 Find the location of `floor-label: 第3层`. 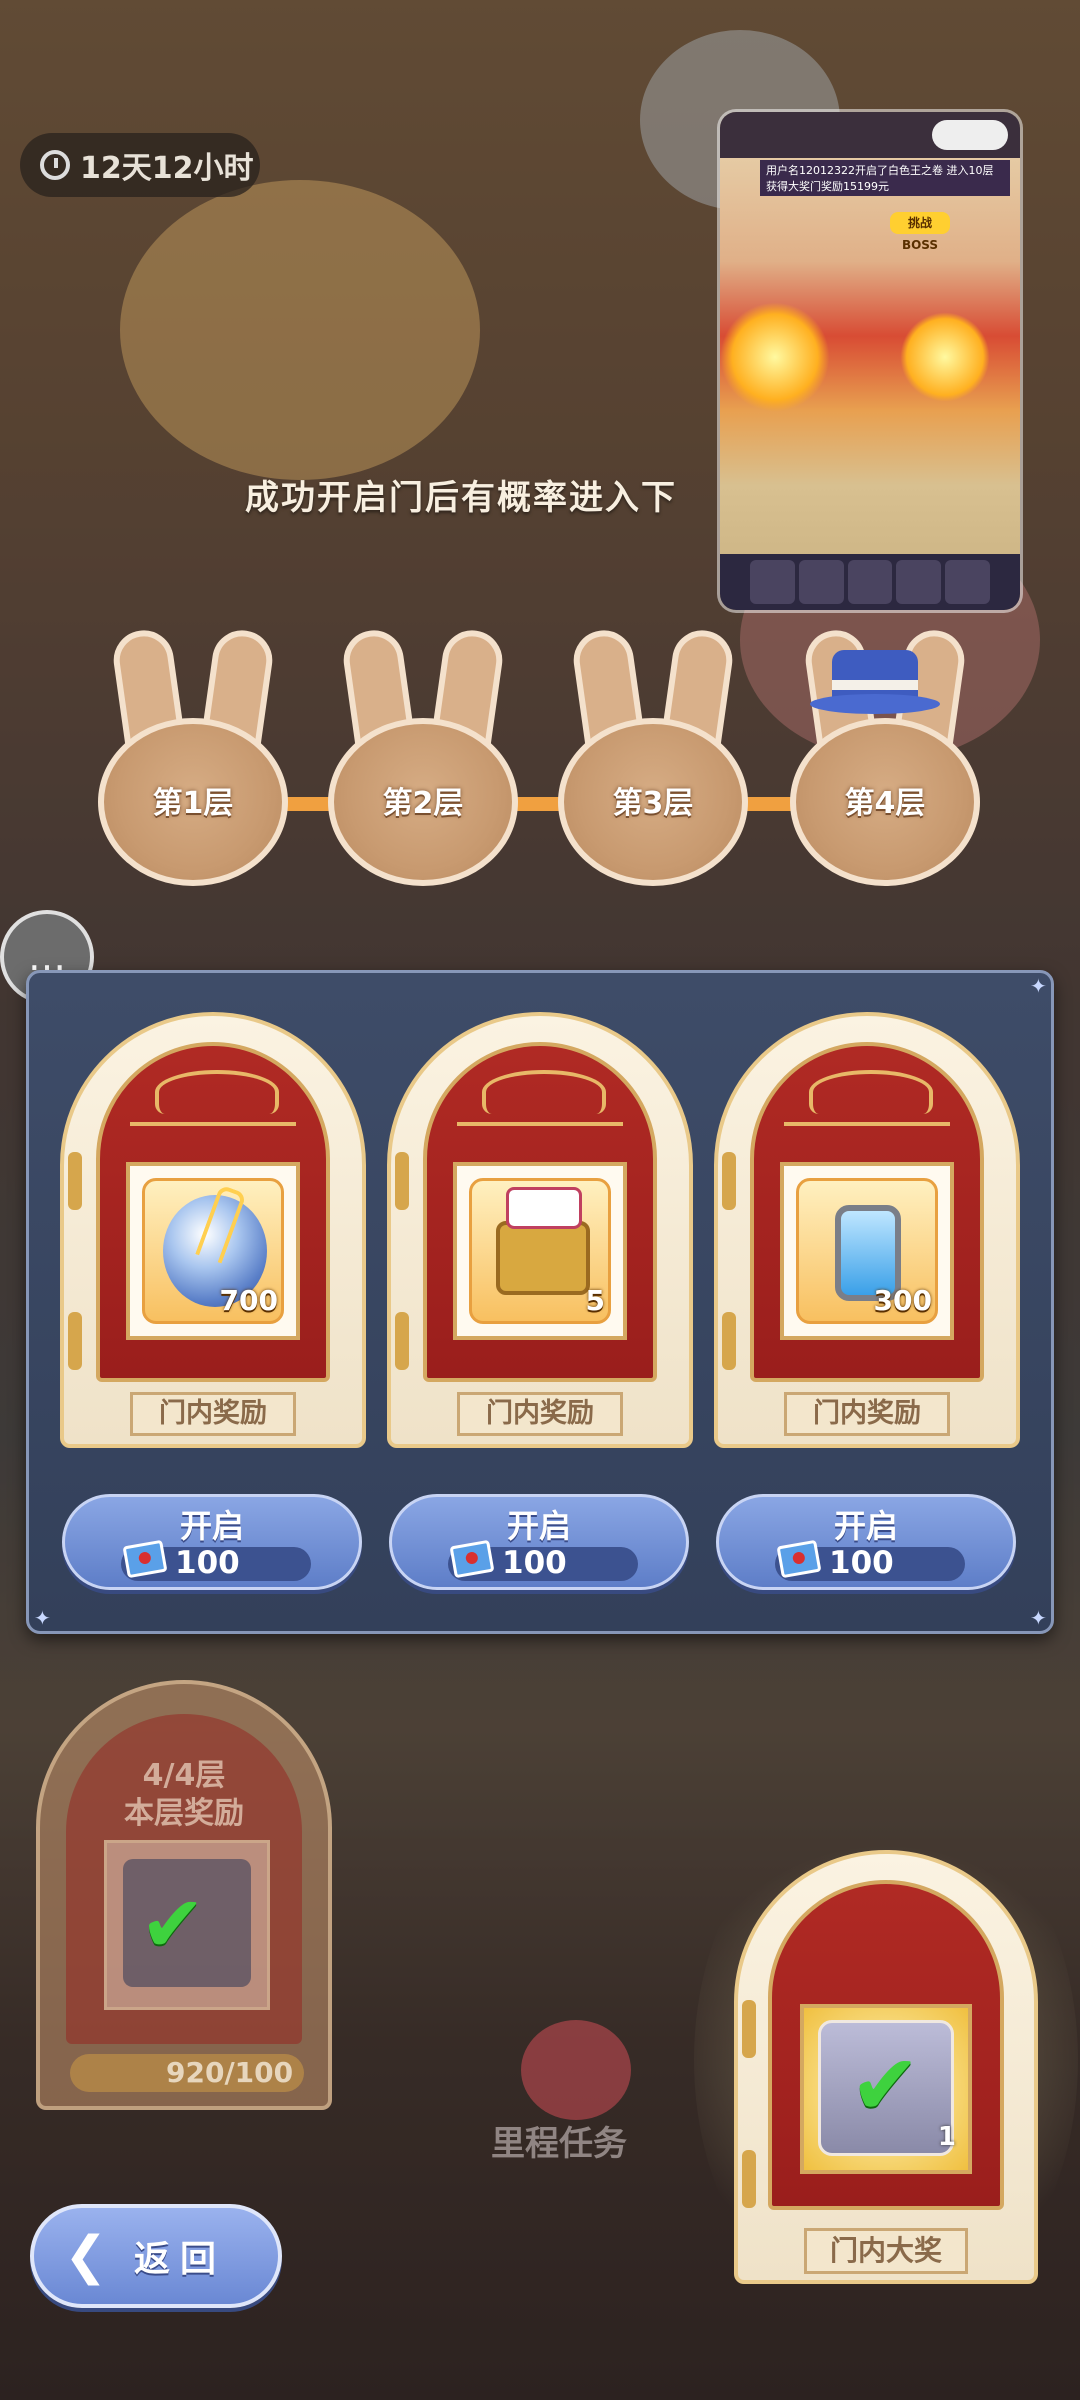

floor-label: 第3层 is located at coordinates (653, 803).